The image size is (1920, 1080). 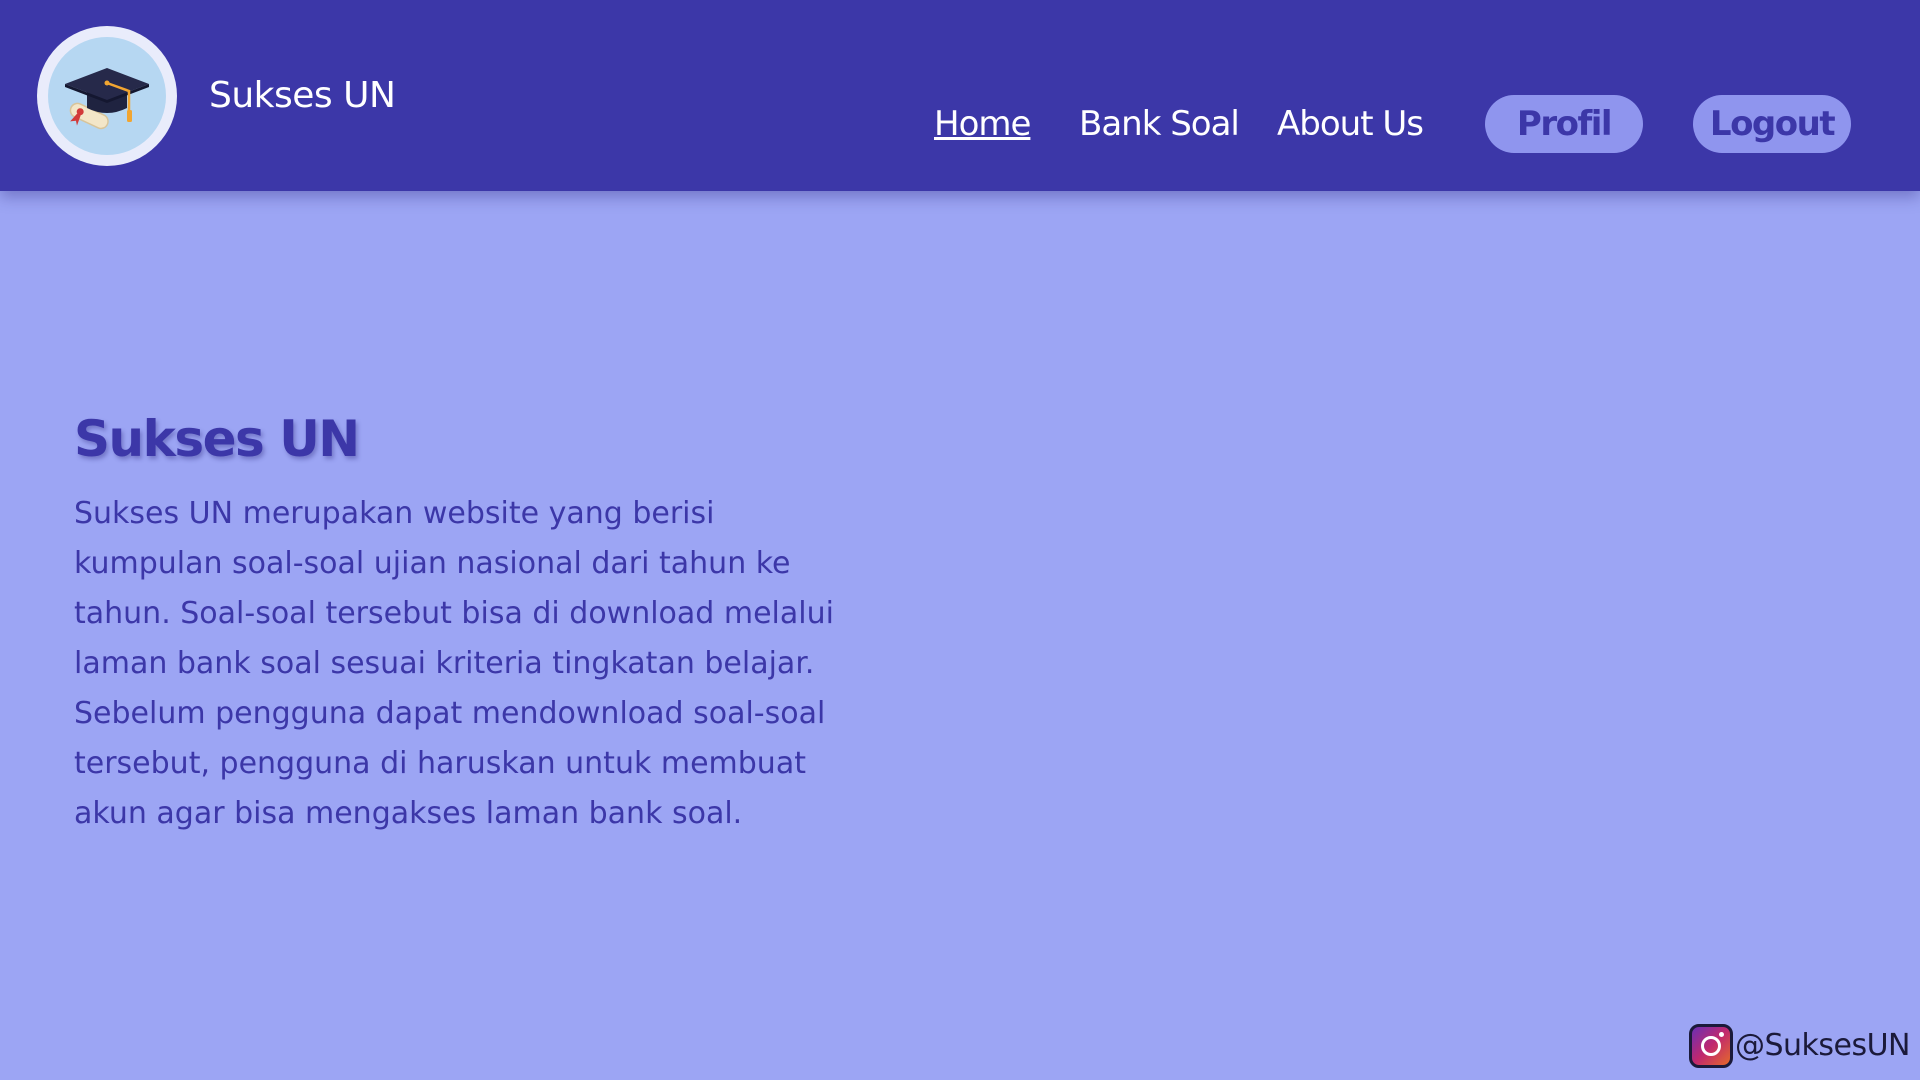 What do you see at coordinates (1772, 124) in the screenshot?
I see `logout-button: Logout` at bounding box center [1772, 124].